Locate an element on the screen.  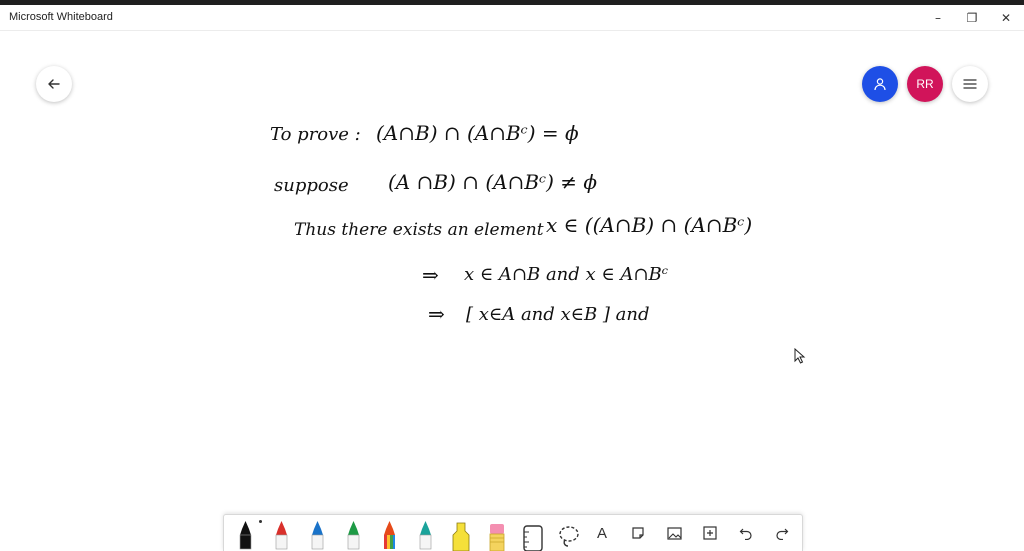
sticky-note-button is located at coordinates (638, 533).